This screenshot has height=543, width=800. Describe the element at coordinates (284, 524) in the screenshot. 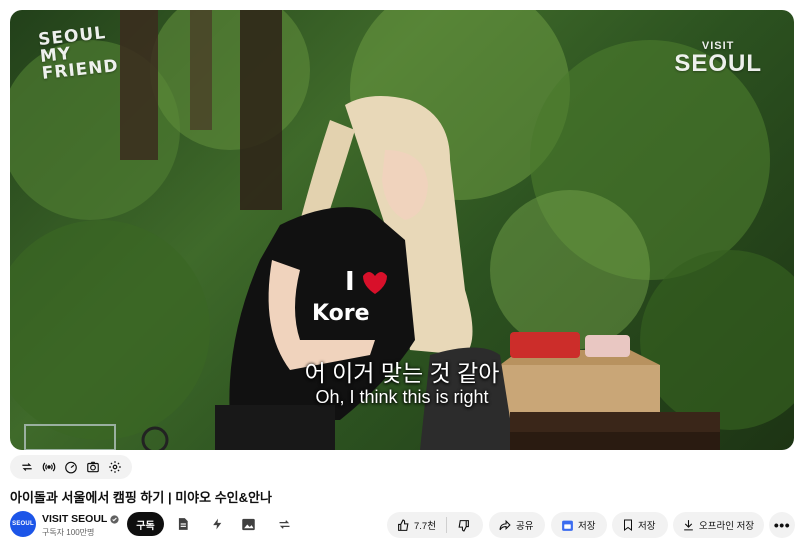

I see `repeat-icon` at that location.